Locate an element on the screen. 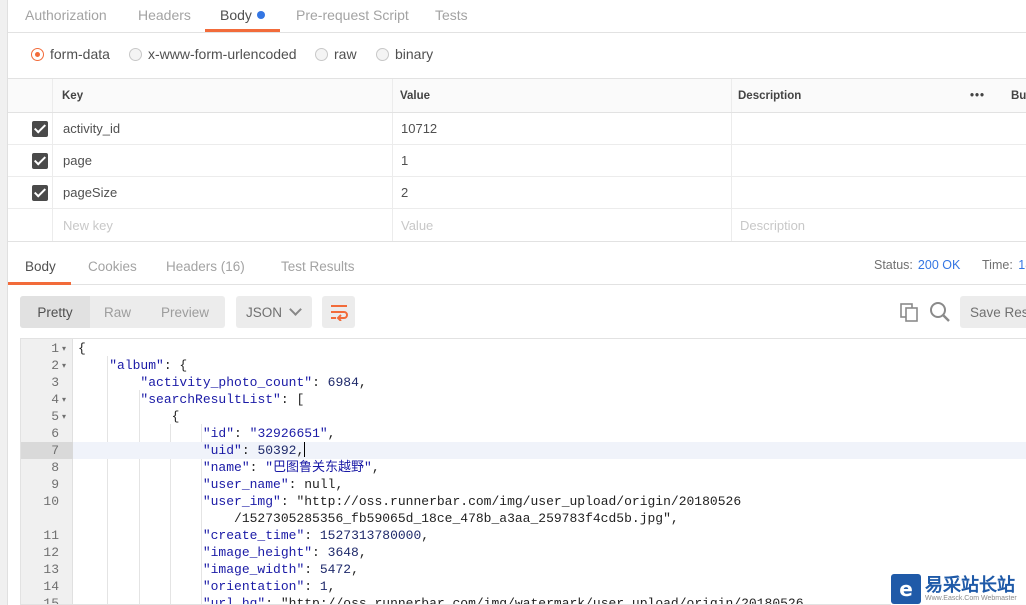 The width and height of the screenshot is (1026, 605). code-text: "image_height": 3648, is located at coordinates (284, 552).